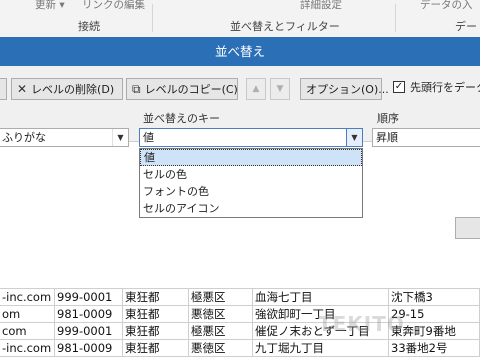  What do you see at coordinates (3, 89) in the screenshot?
I see `add-level-button` at bounding box center [3, 89].